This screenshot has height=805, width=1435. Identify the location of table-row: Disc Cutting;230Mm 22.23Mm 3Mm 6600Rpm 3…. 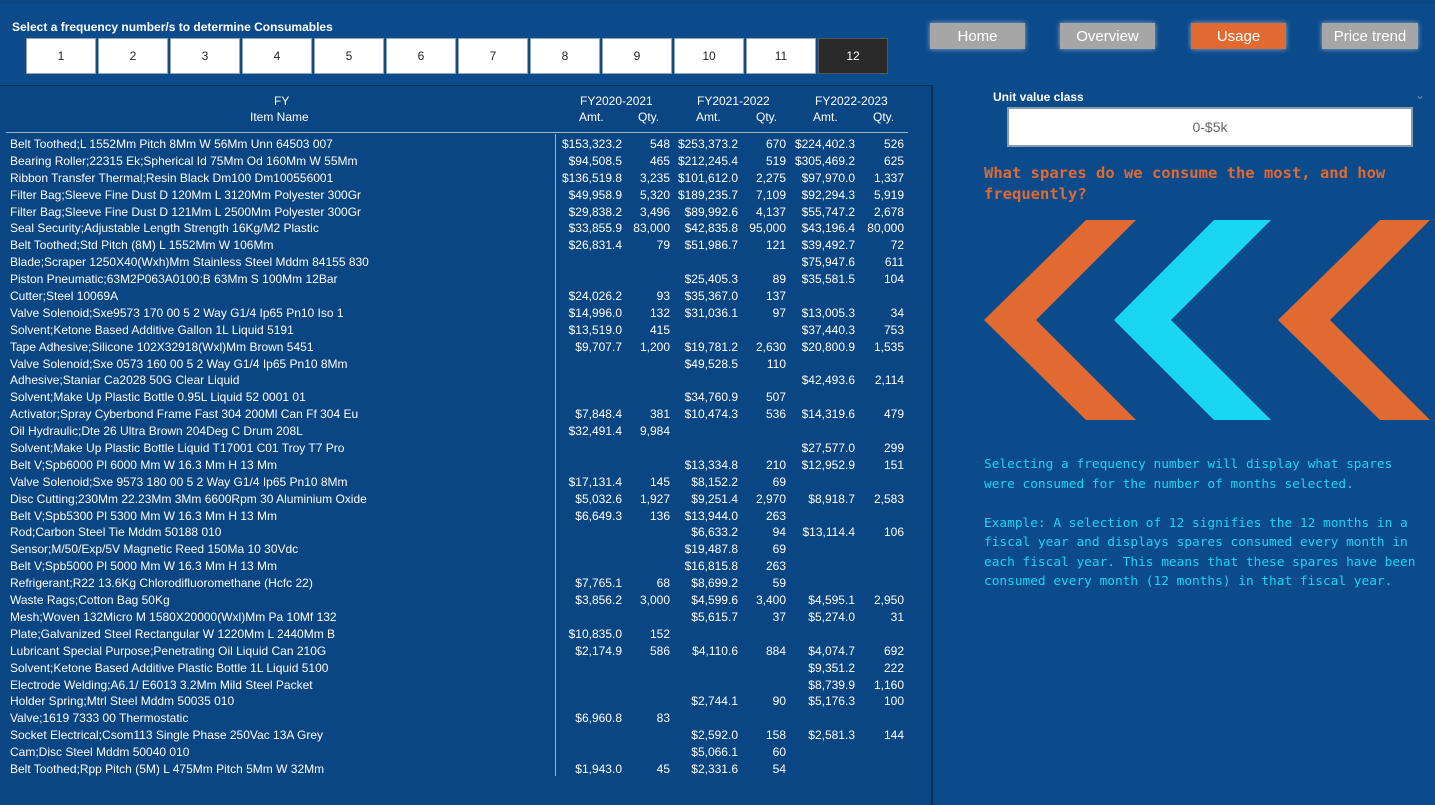
(460, 499).